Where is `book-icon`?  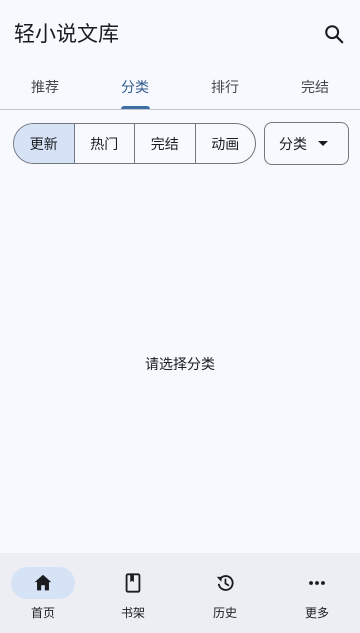 book-icon is located at coordinates (133, 583).